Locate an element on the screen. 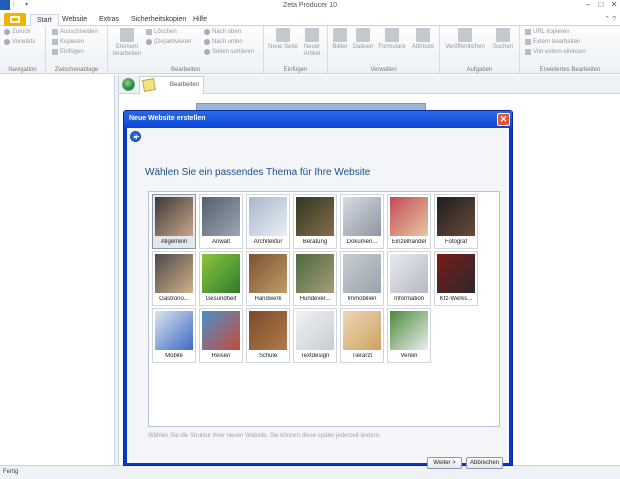  cancel-button: Abbrechen is located at coordinates (484, 463).